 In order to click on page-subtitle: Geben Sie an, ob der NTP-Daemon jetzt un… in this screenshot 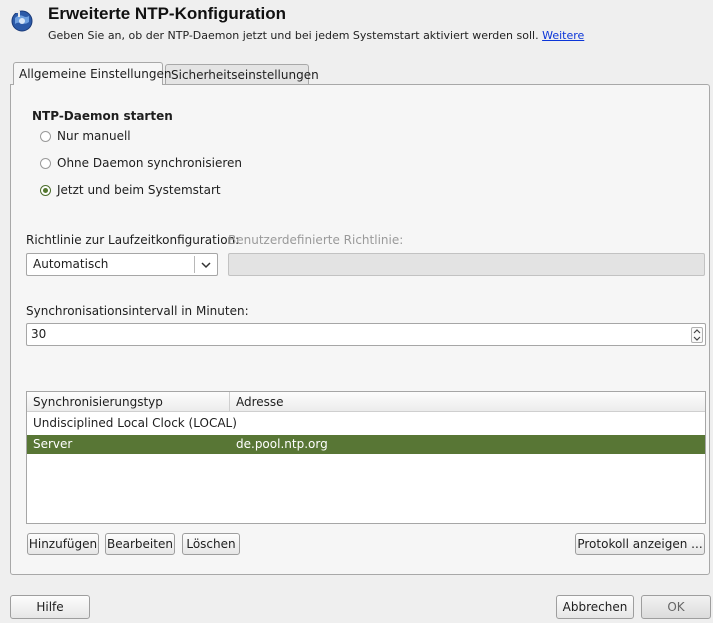, I will do `click(316, 35)`.